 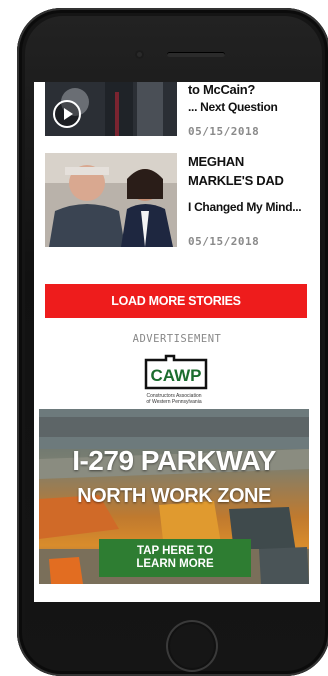 I want to click on ad-title-line2: NORTH WORK ZONE, so click(x=174, y=496).